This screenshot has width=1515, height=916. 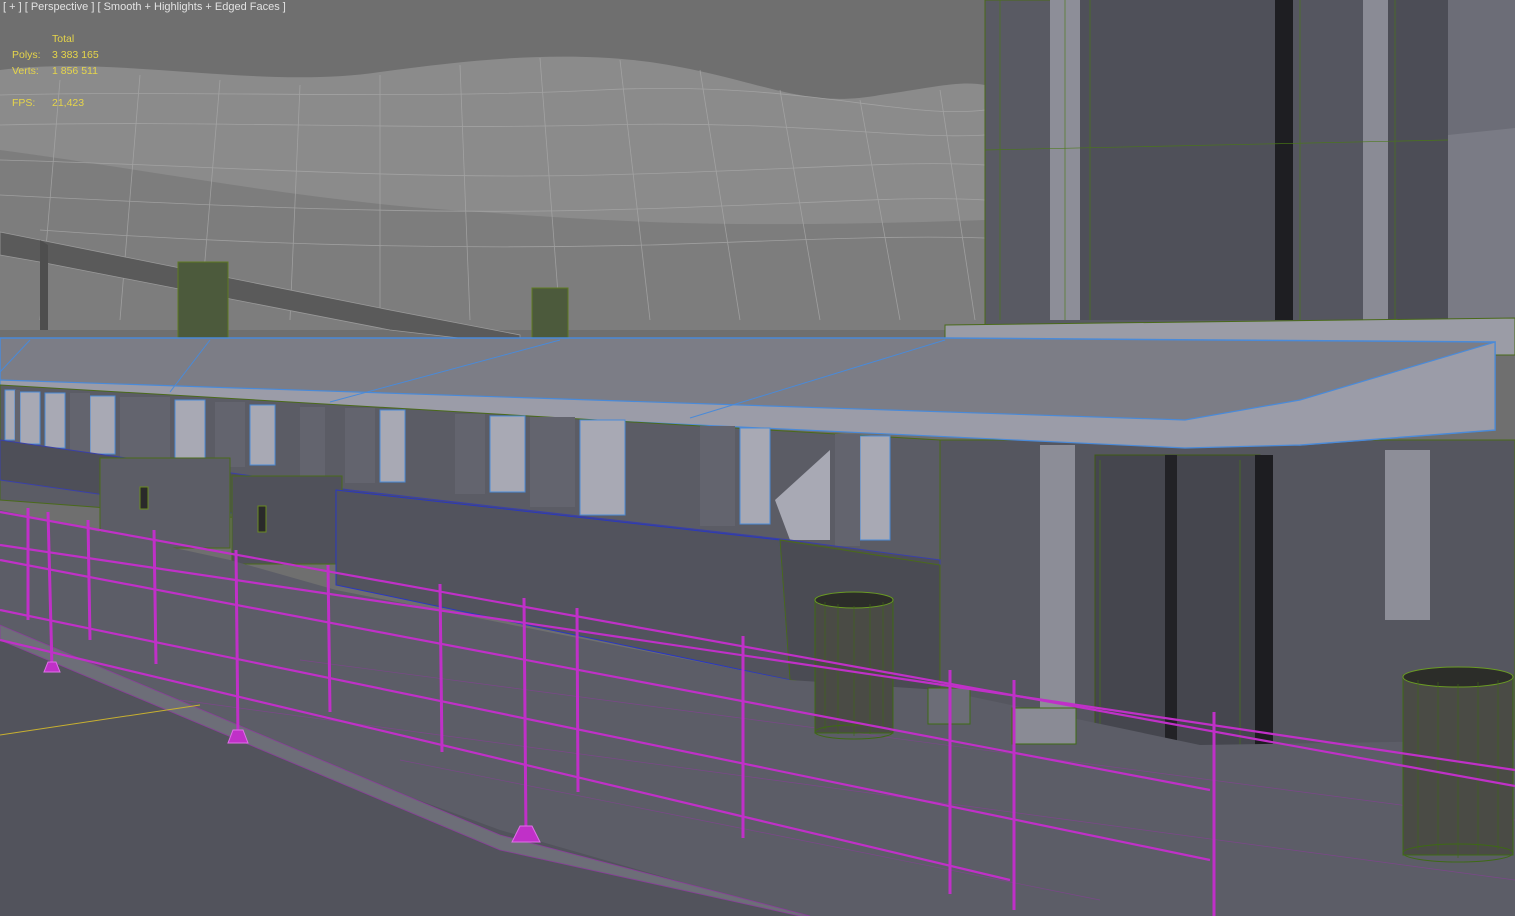 I want to click on stats-verts-label: Verts:, so click(x=25, y=71).